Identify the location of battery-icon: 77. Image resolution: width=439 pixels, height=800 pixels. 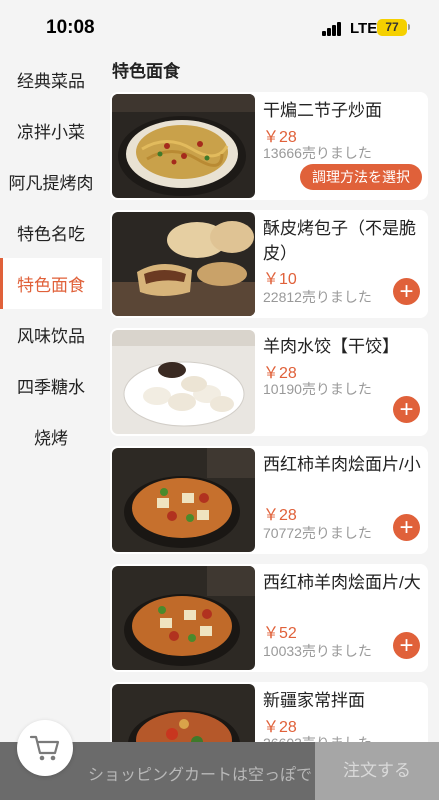
(392, 27).